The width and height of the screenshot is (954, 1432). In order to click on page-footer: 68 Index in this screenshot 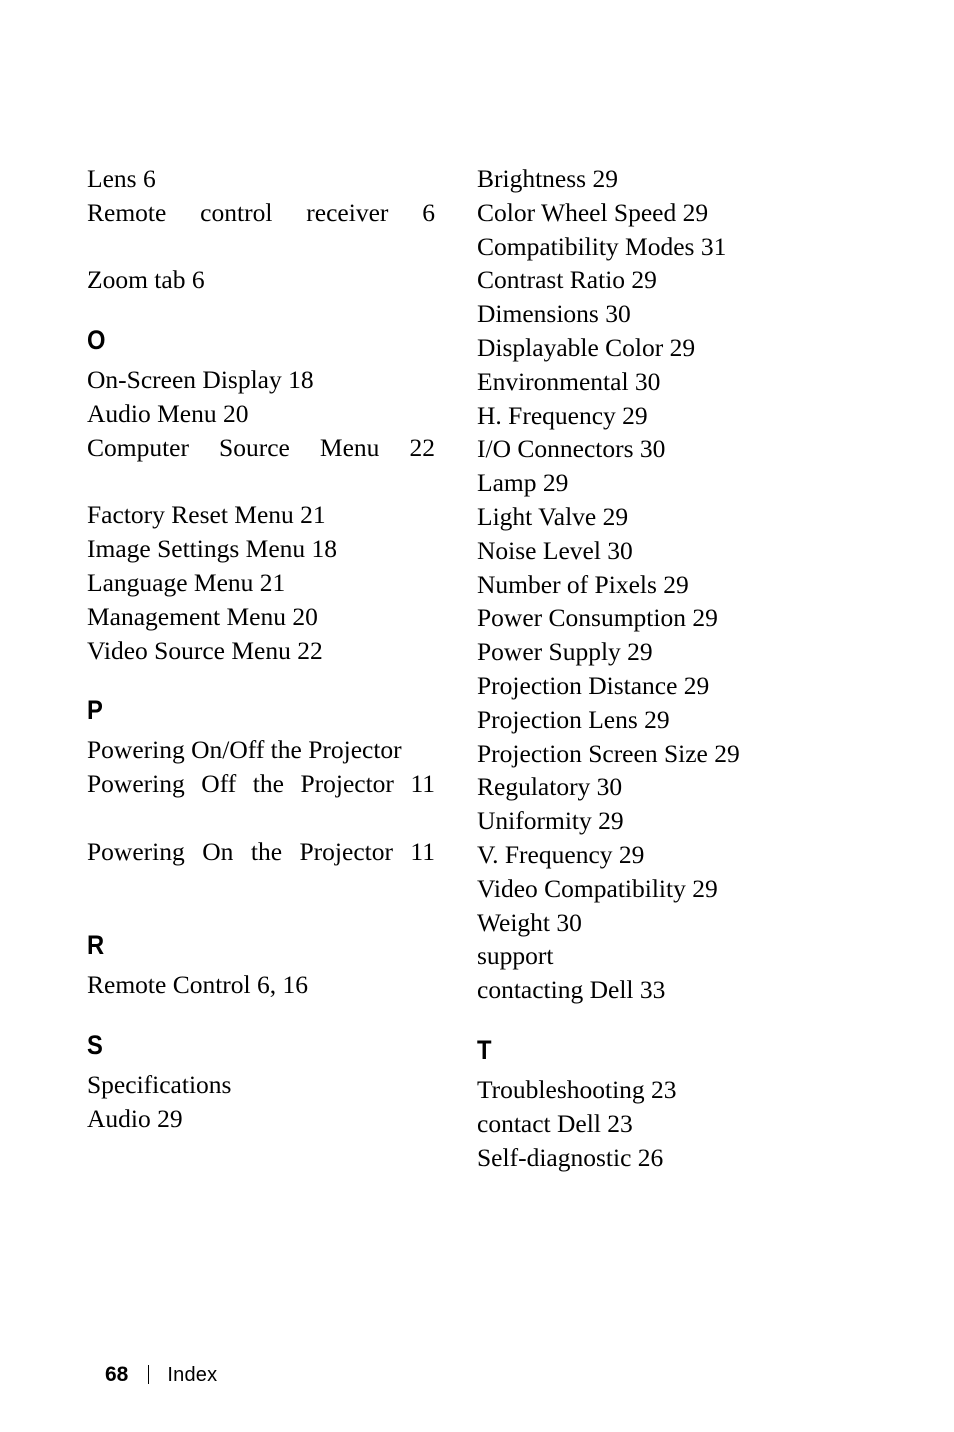, I will do `click(161, 1374)`.